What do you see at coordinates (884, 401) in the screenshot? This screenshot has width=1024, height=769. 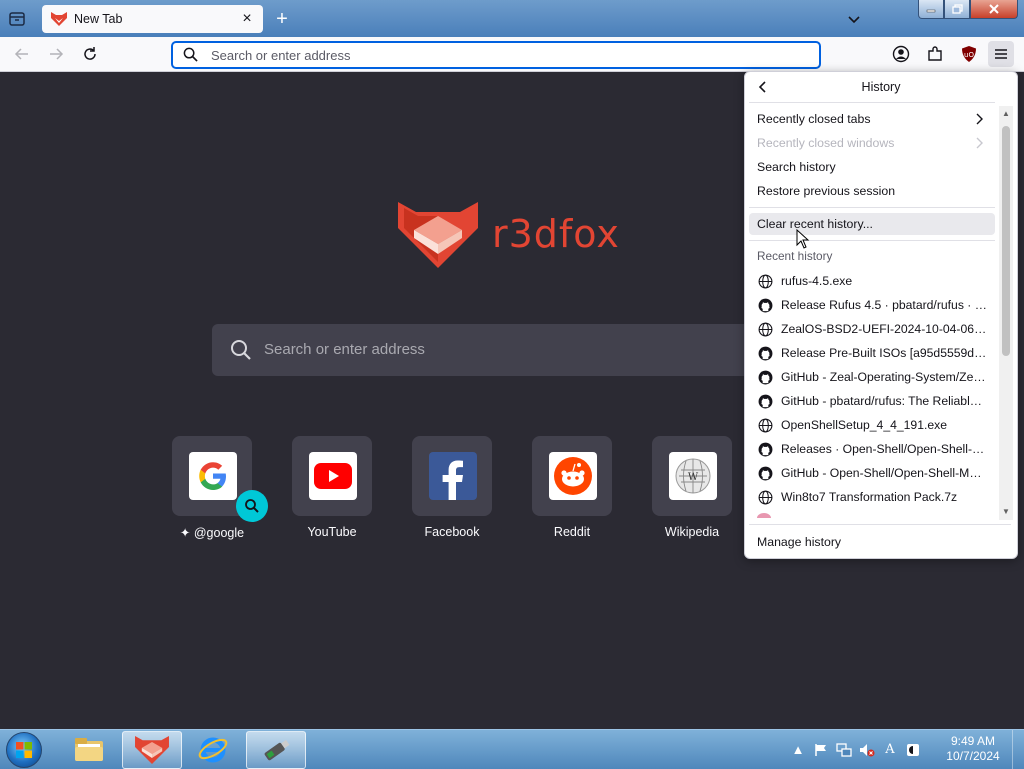 I see `history-entry-title: GitHub - pbatard/rufus: The Reliable USB` at bounding box center [884, 401].